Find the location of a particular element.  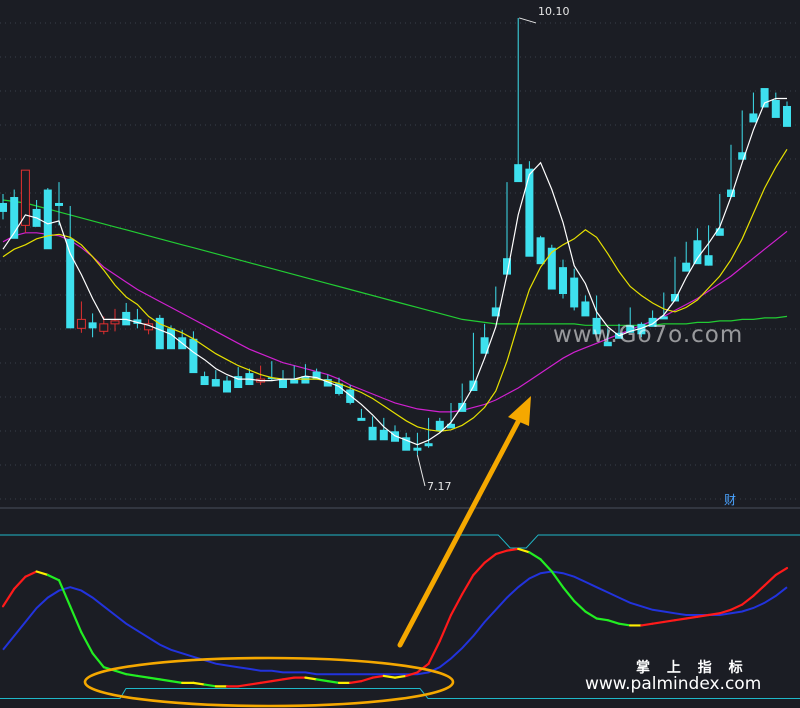

cai-marker: 财 is located at coordinates (730, 500).